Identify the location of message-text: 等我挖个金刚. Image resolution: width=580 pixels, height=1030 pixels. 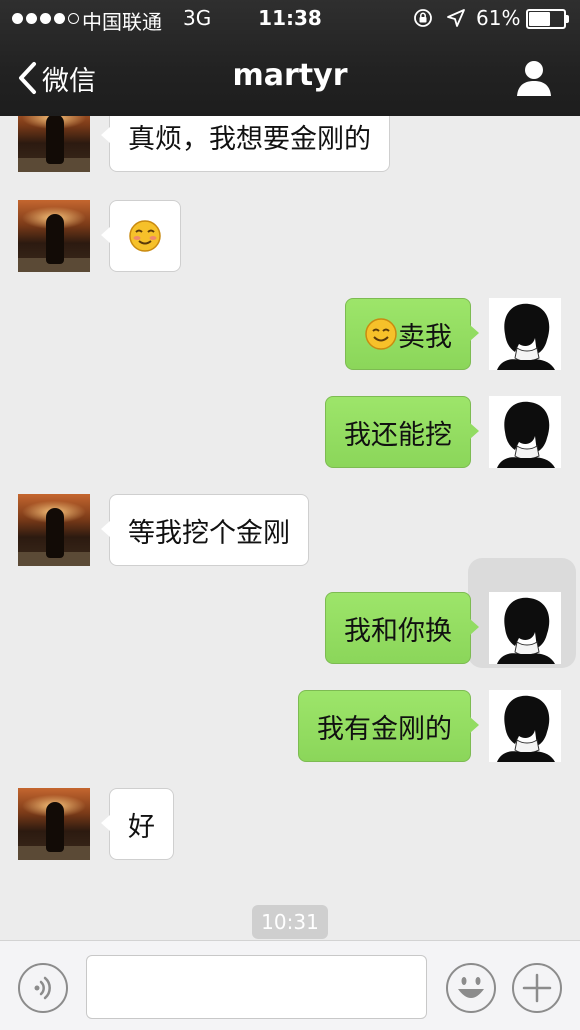
(209, 533).